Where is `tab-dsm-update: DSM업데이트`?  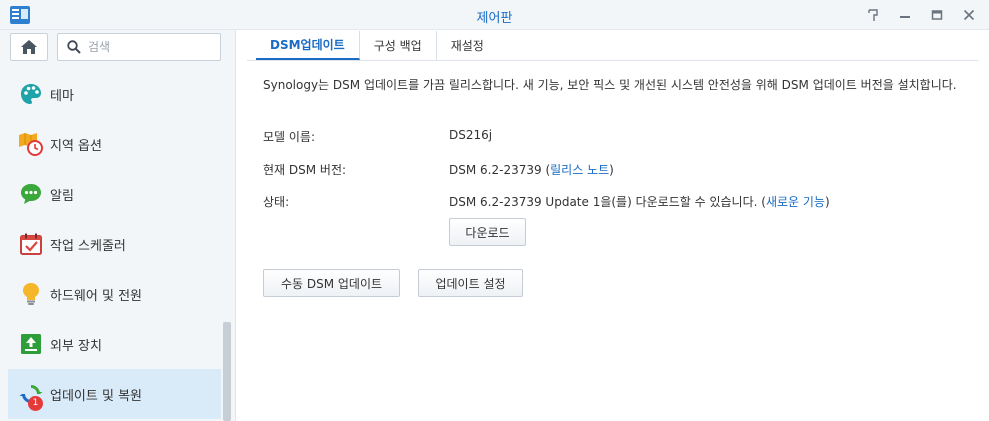 tab-dsm-update: DSM업데이트 is located at coordinates (308, 45).